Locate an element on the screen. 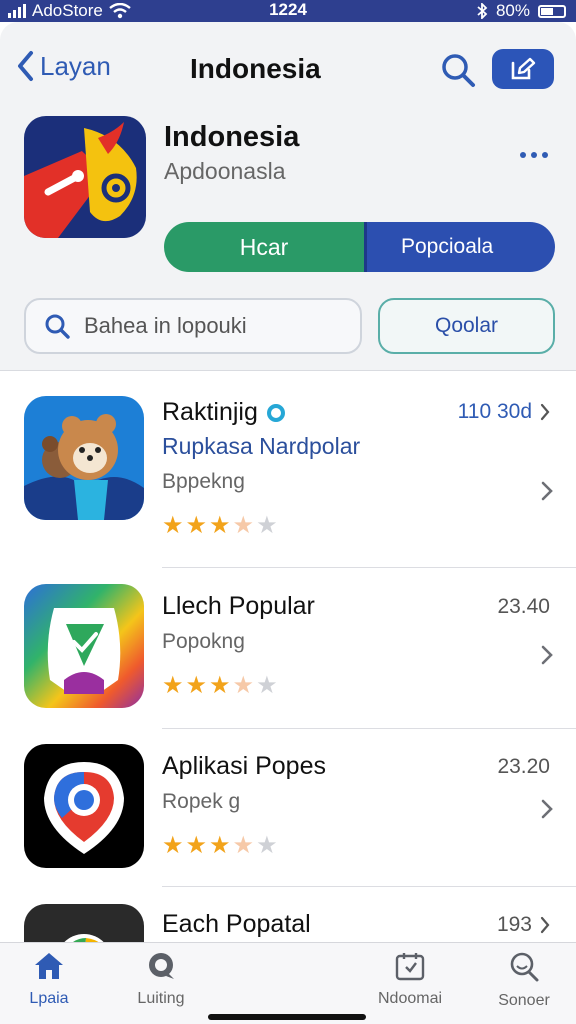 The image size is (576, 1024). app-meta: 193 is located at coordinates (523, 925).